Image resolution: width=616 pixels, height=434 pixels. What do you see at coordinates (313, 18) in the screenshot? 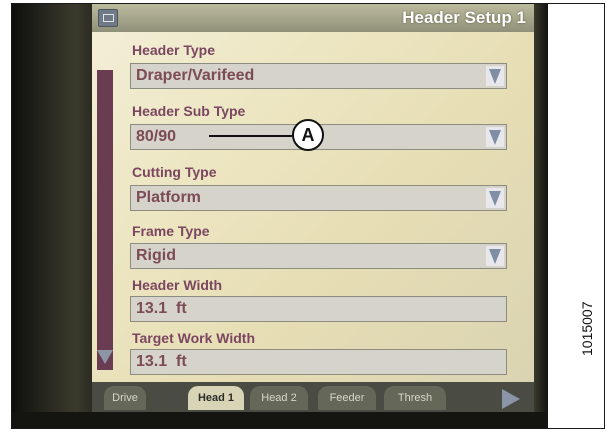
I see `title-bar: Header Setup 1` at bounding box center [313, 18].